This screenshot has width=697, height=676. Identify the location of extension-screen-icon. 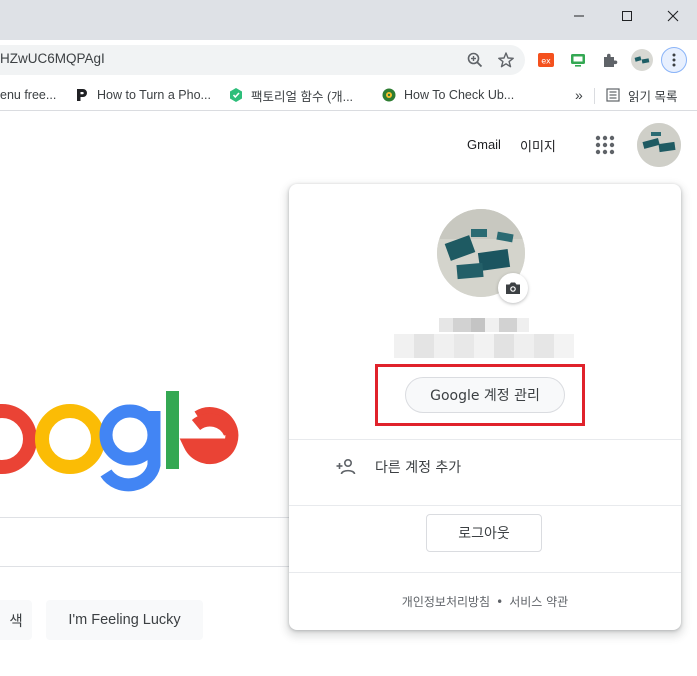
(578, 60).